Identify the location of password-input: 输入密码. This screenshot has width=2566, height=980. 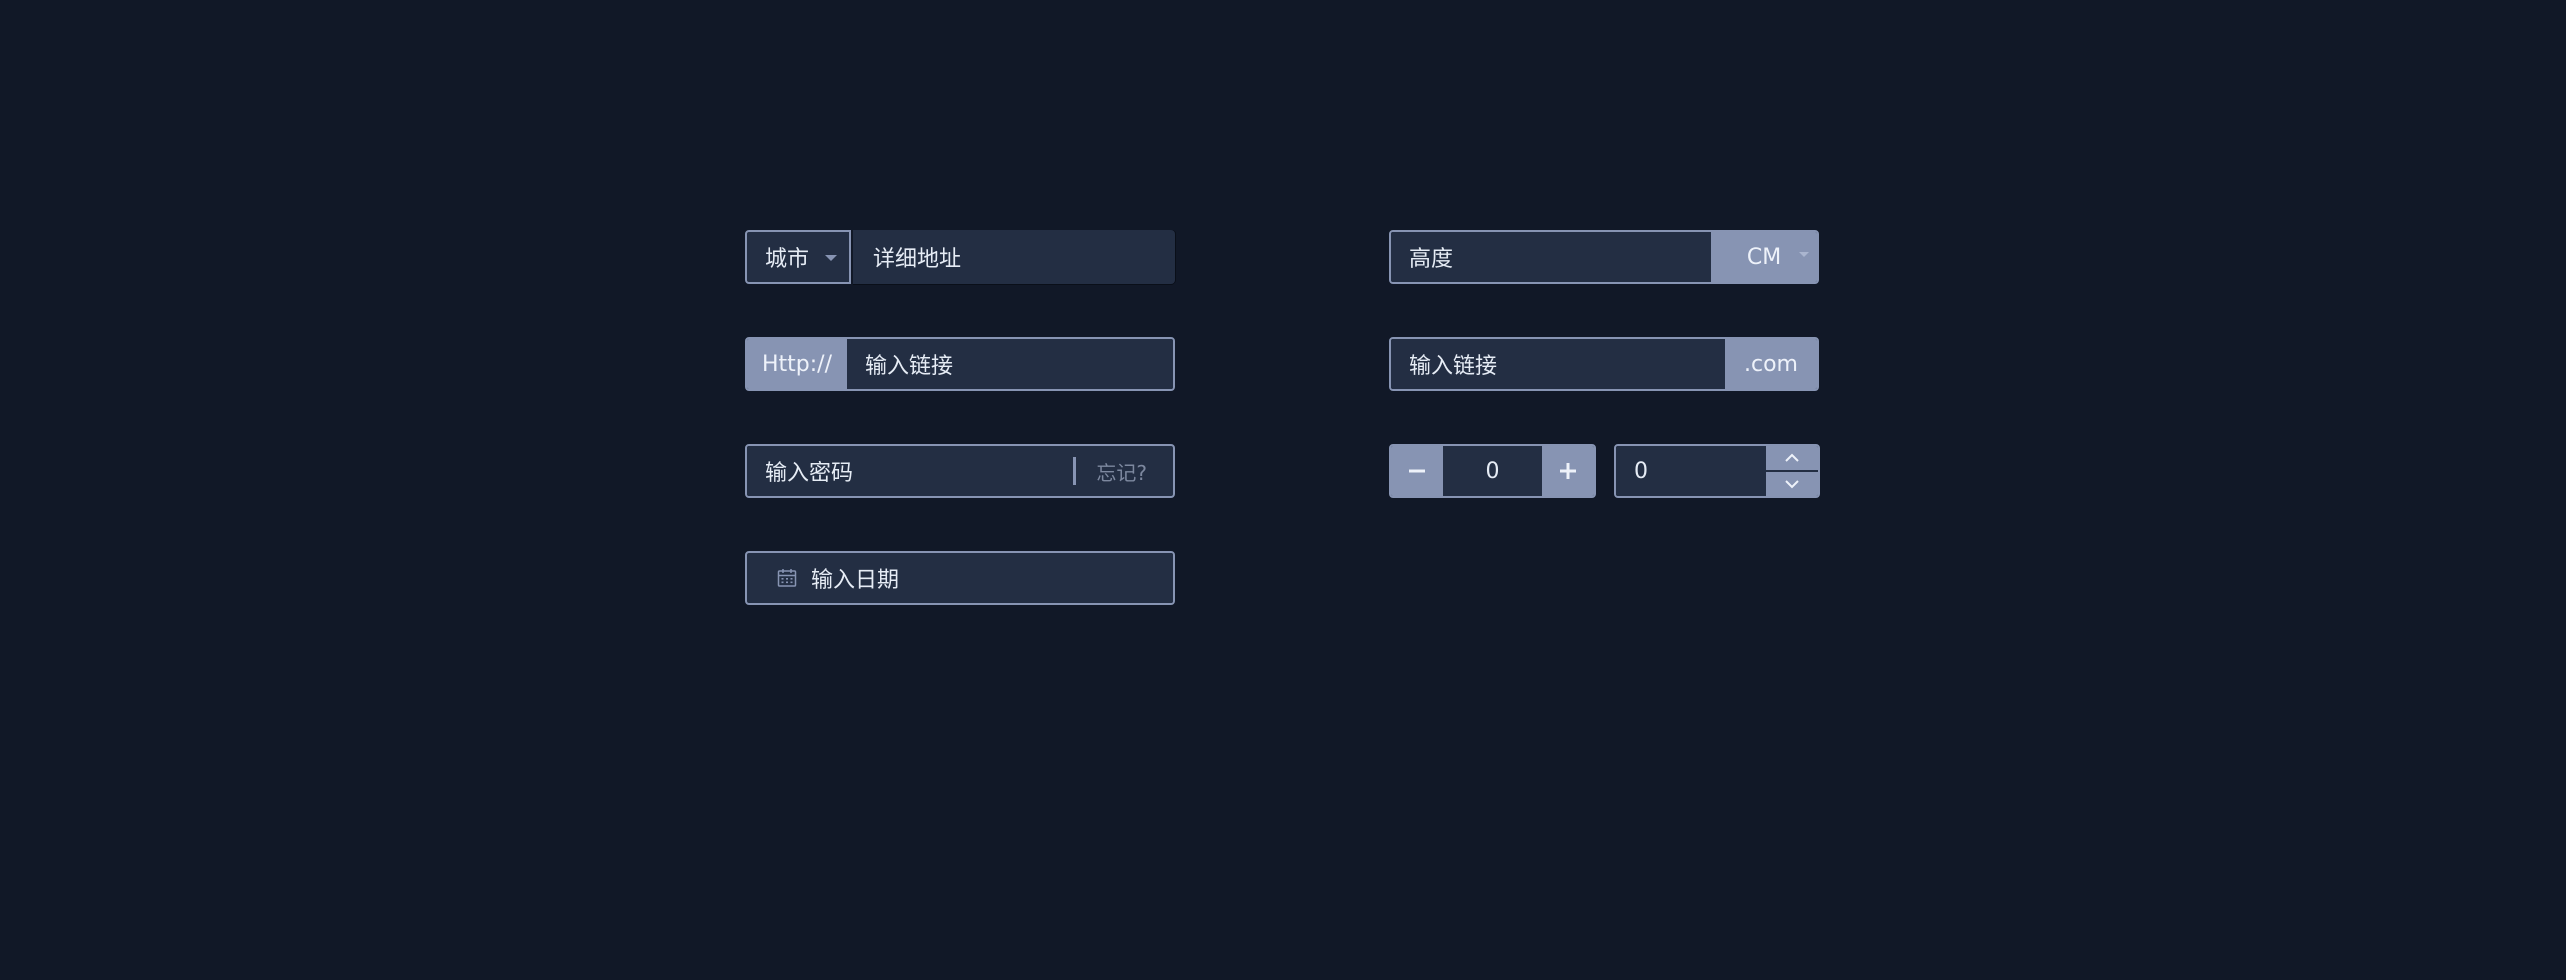
(910, 471).